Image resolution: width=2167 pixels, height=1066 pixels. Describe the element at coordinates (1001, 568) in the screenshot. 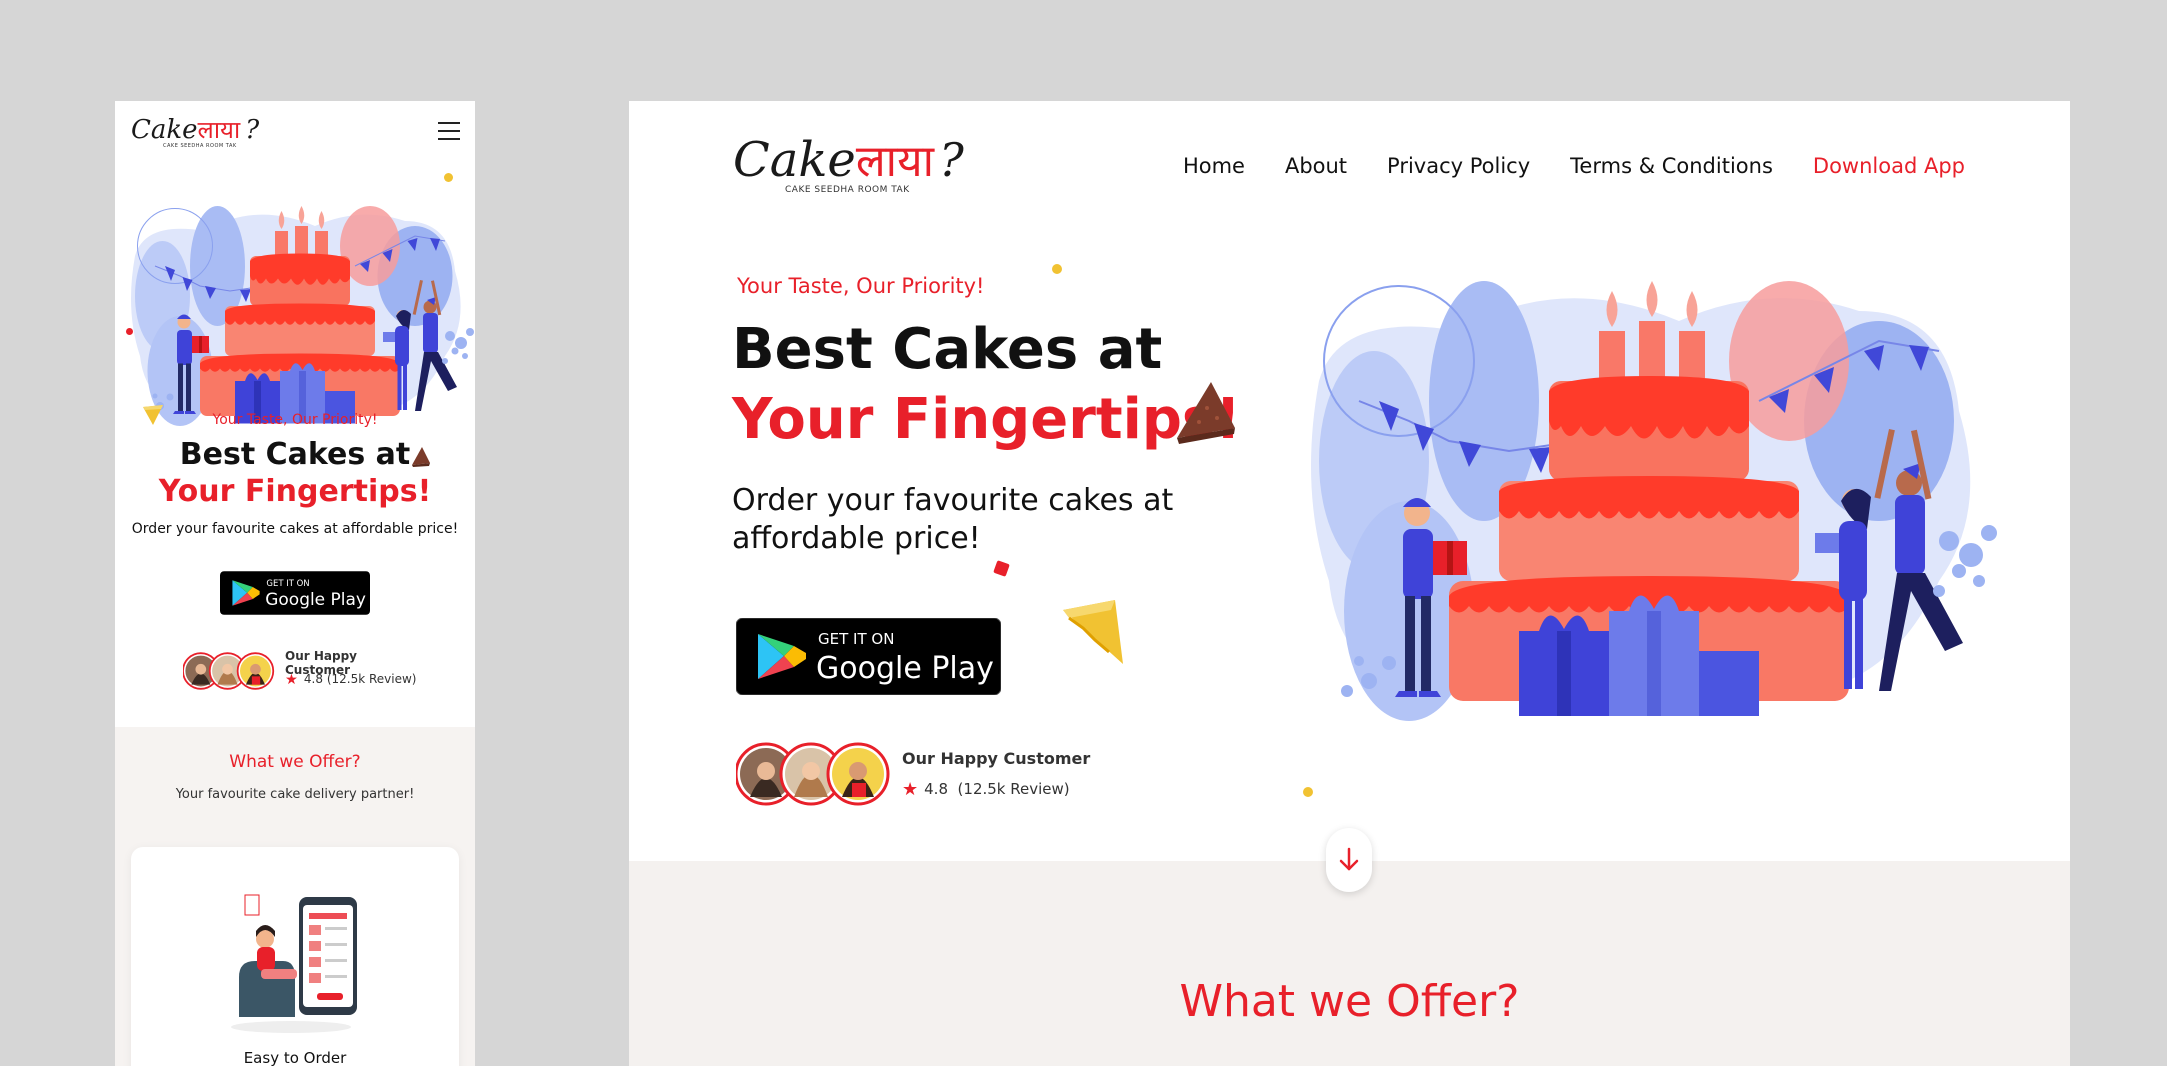

I see `decor-square` at that location.